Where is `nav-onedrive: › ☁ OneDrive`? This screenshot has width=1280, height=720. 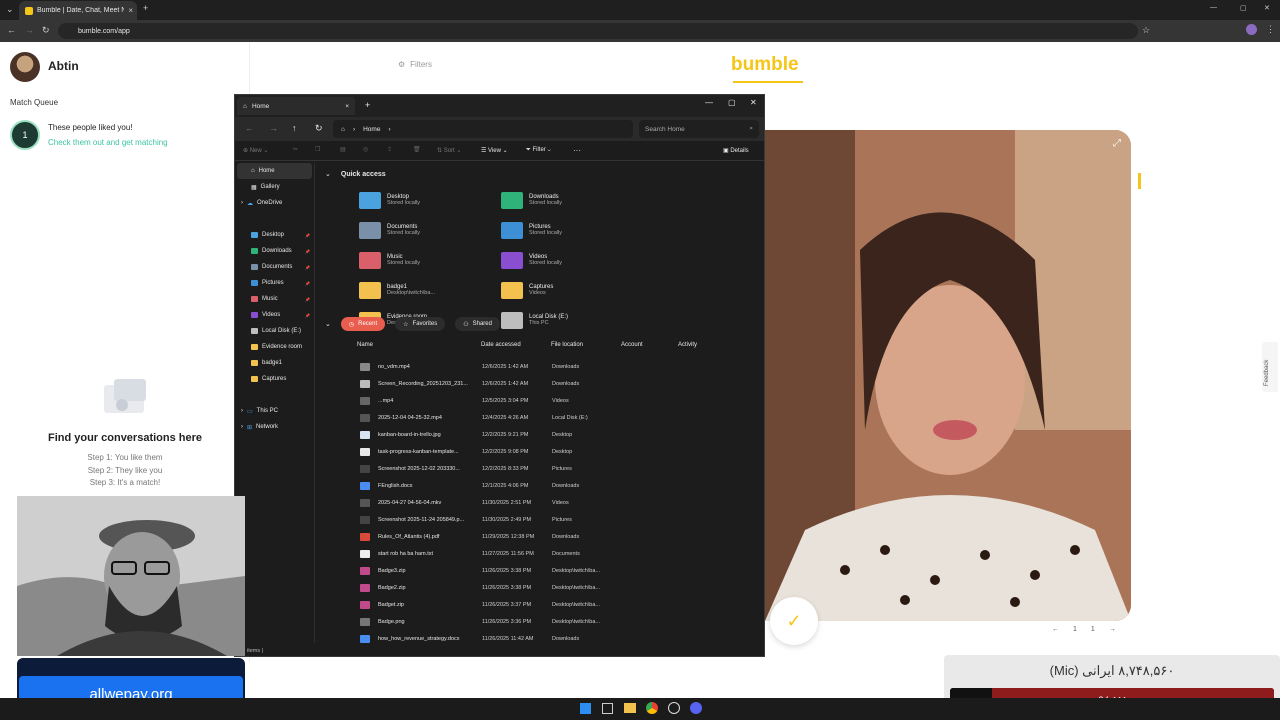
nav-onedrive: › ☁ OneDrive is located at coordinates (274, 203).